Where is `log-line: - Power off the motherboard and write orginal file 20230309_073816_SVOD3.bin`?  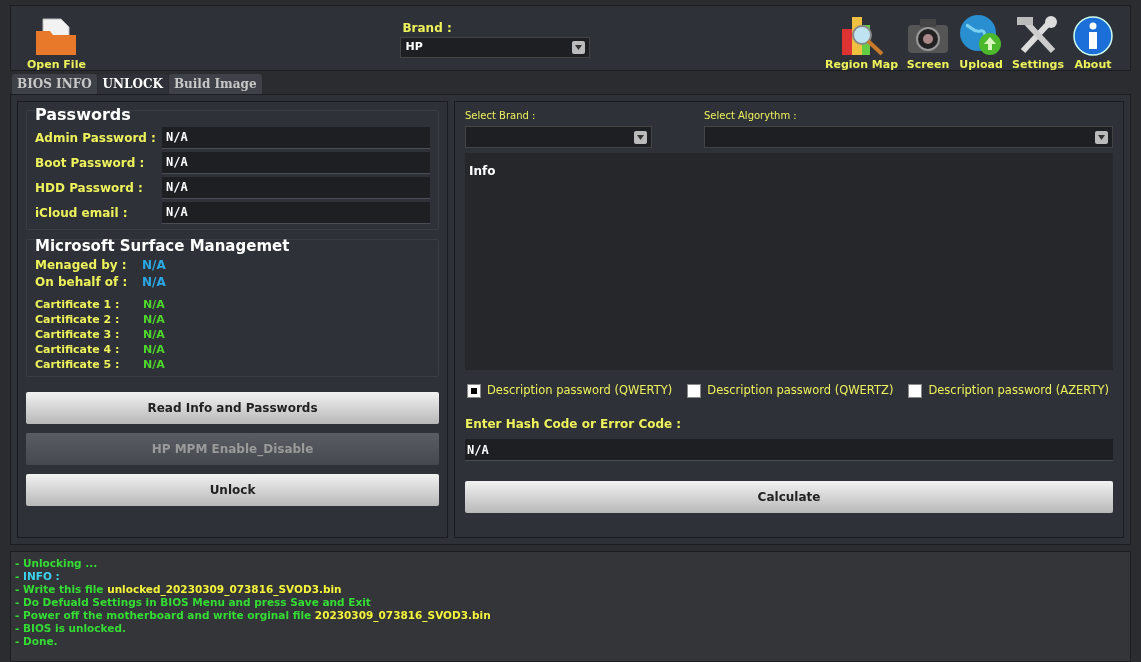 log-line: - Power off the motherboard and write orginal file 20230309_073816_SVOD3.bin is located at coordinates (253, 615).